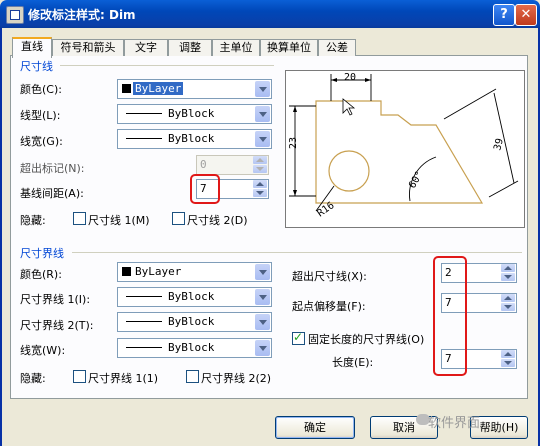  Describe the element at coordinates (337, 47) in the screenshot. I see `tab-tolerances: 公差` at that location.